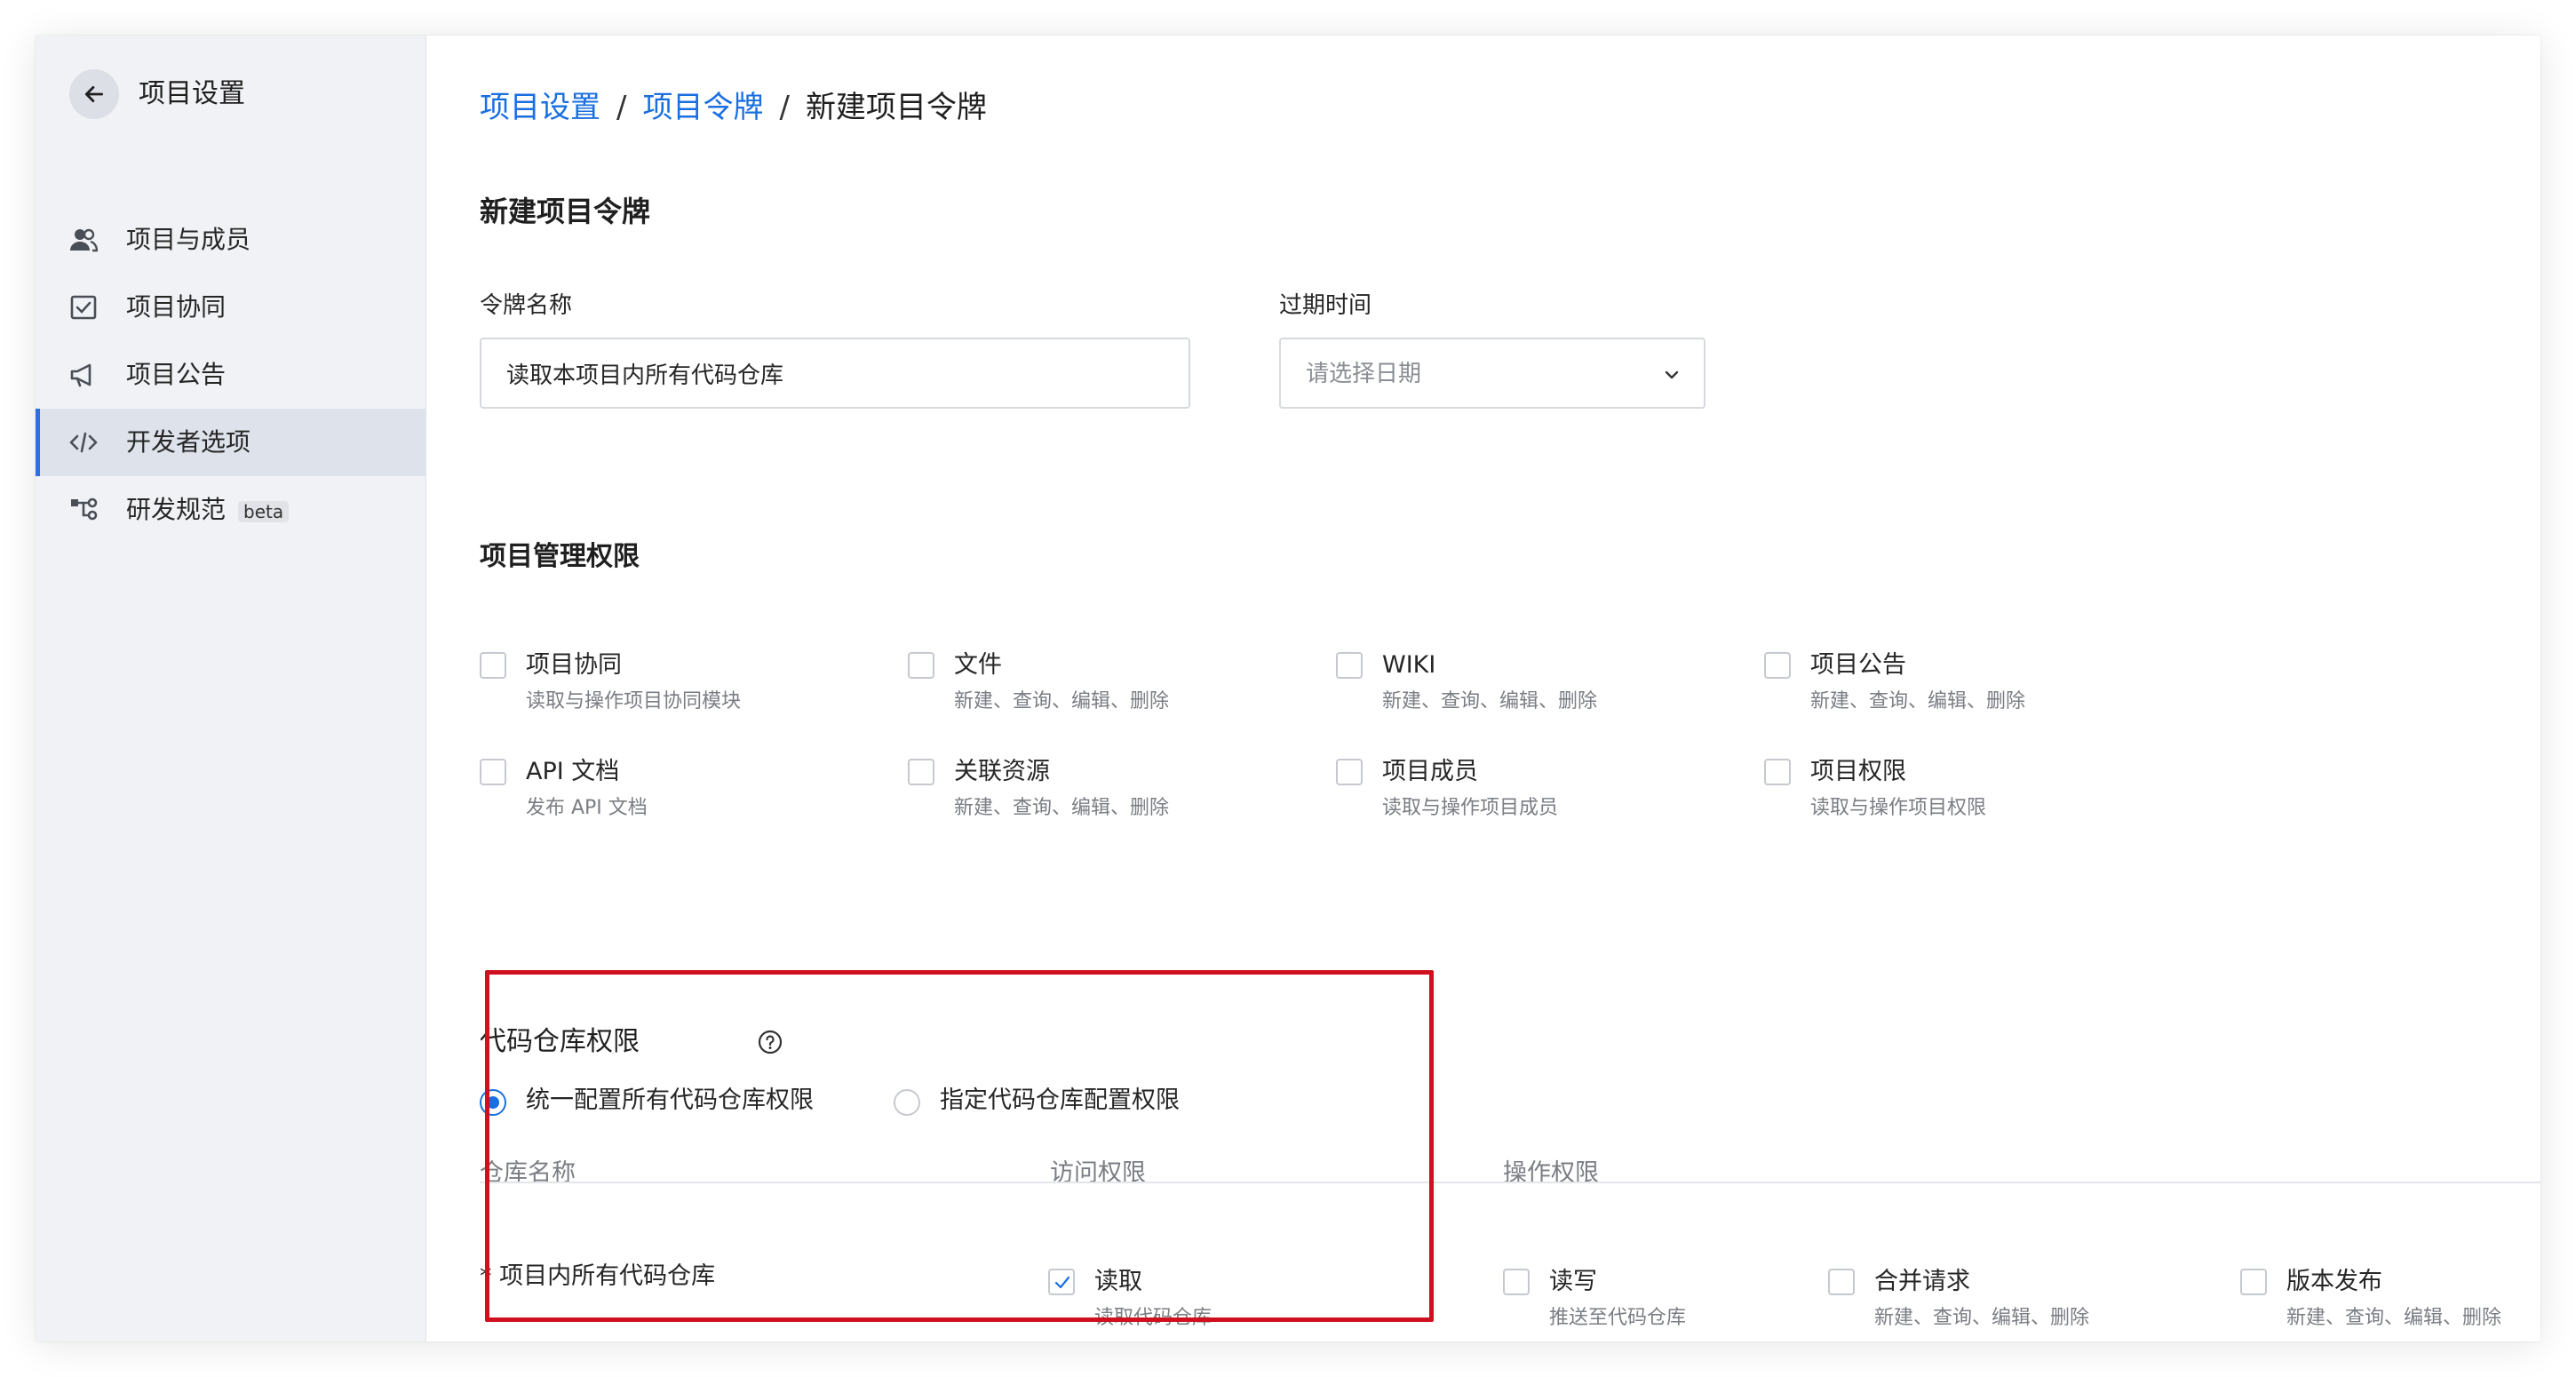 The height and width of the screenshot is (1377, 2576). Describe the element at coordinates (231, 375) in the screenshot. I see `sidebar-item-announcement: 项目公告` at that location.